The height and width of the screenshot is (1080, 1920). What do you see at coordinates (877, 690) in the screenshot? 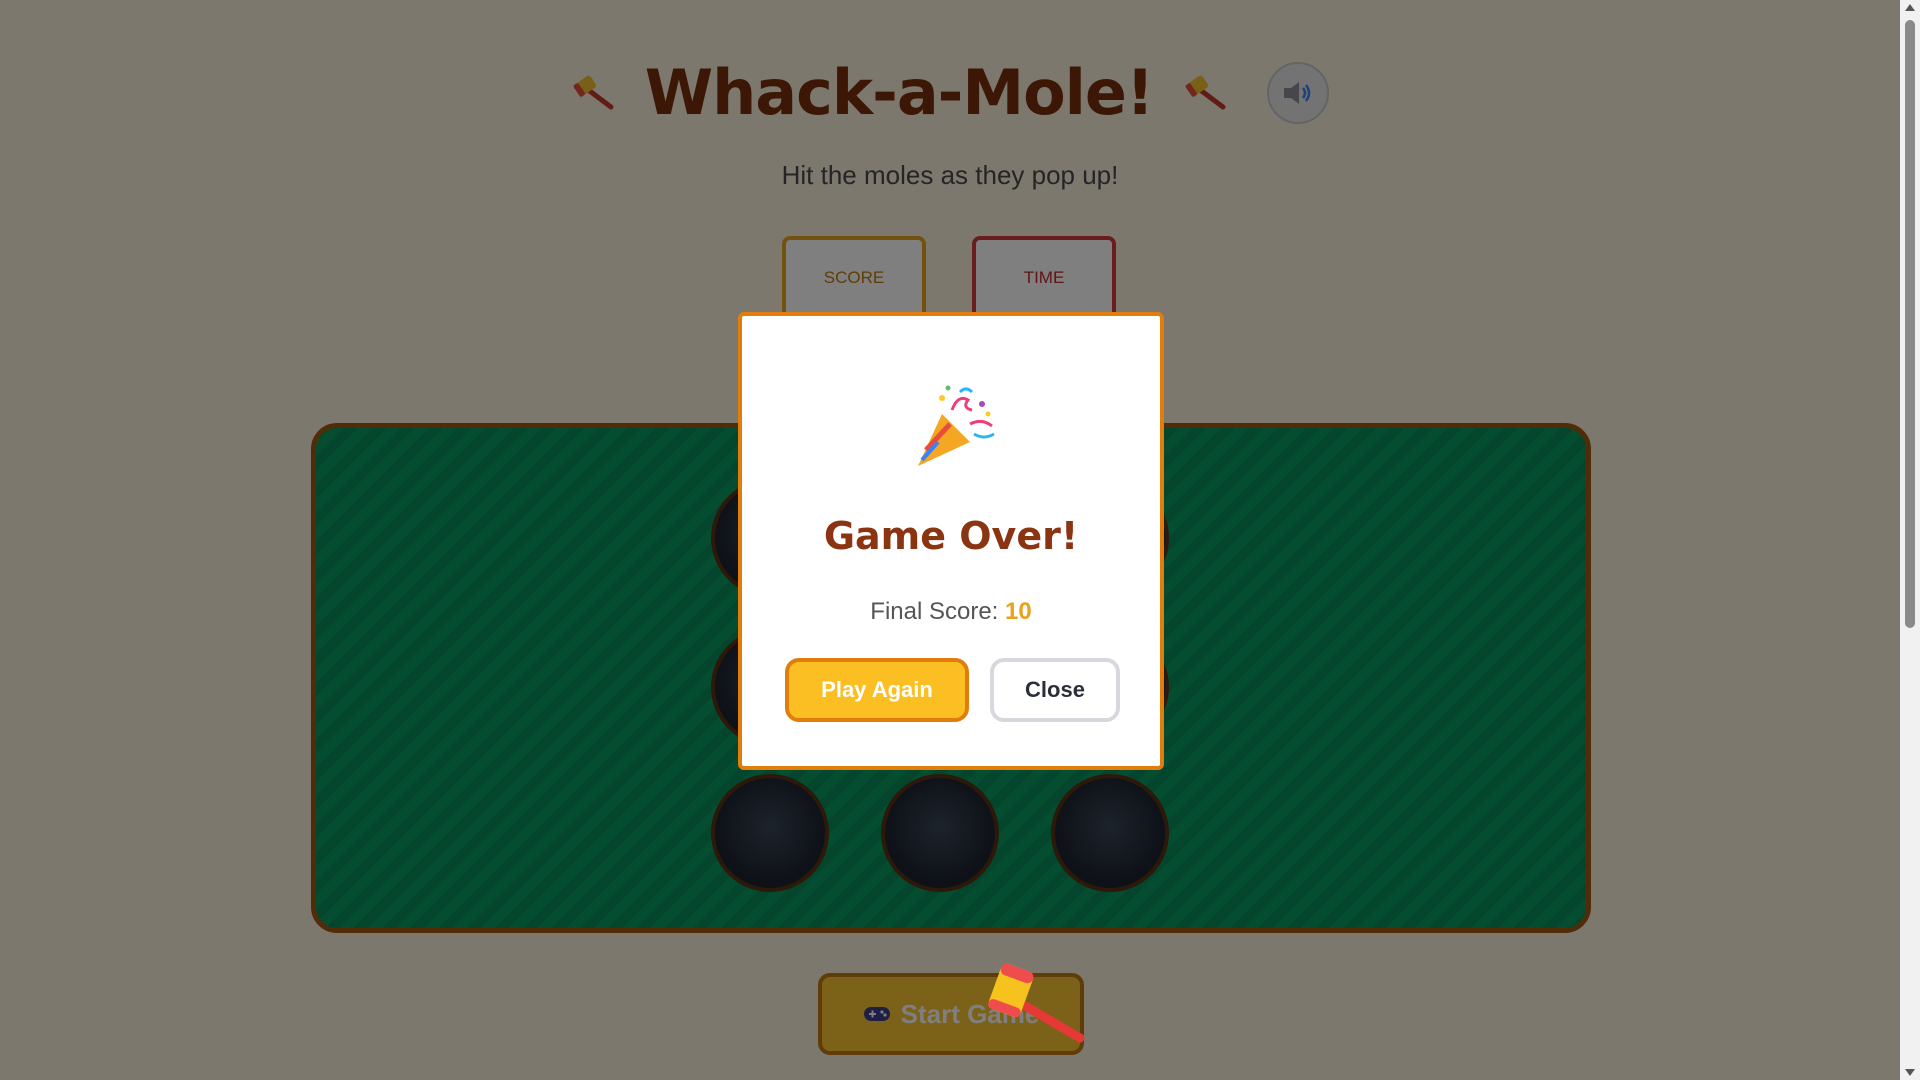
I see `play-again-button: Play Again` at bounding box center [877, 690].